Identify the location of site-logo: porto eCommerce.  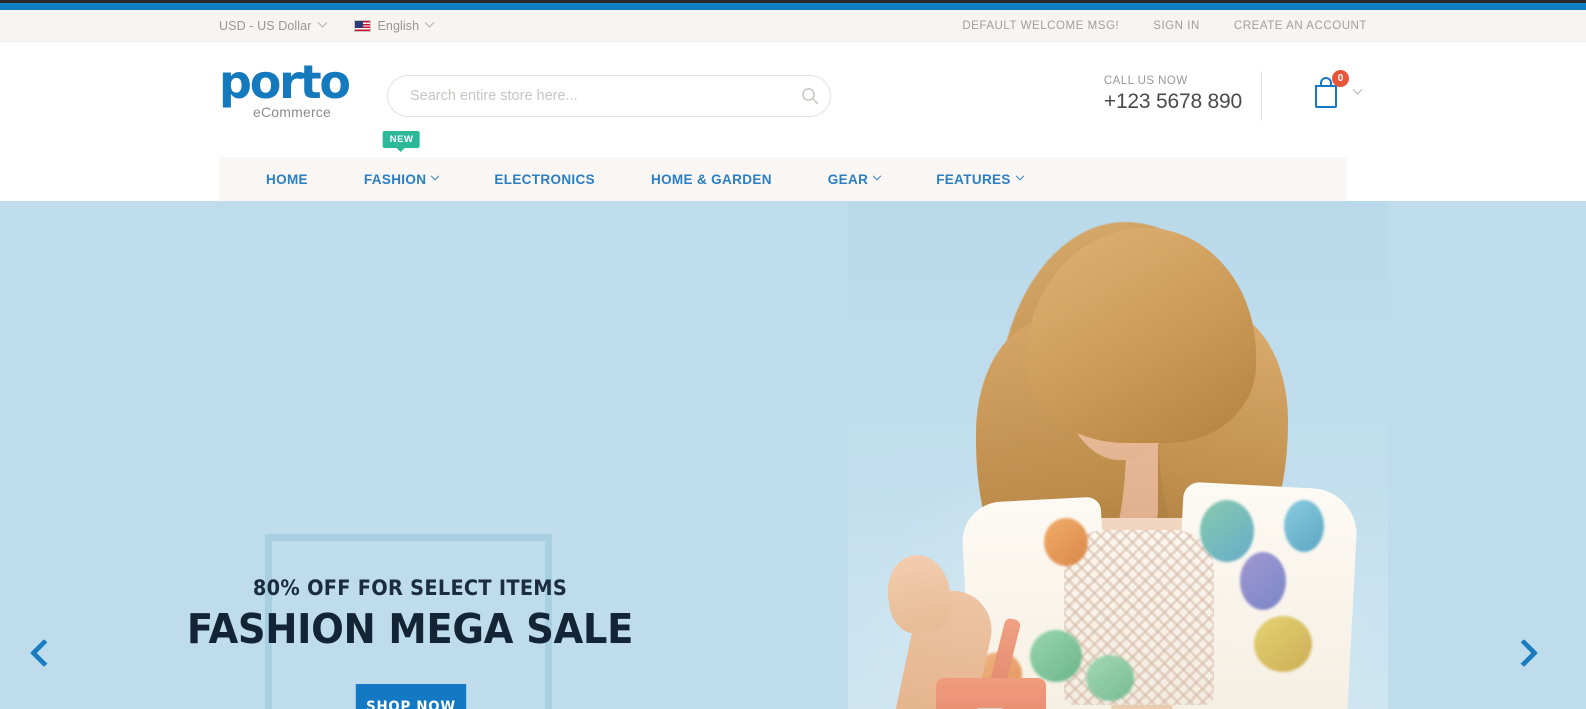
(299, 87).